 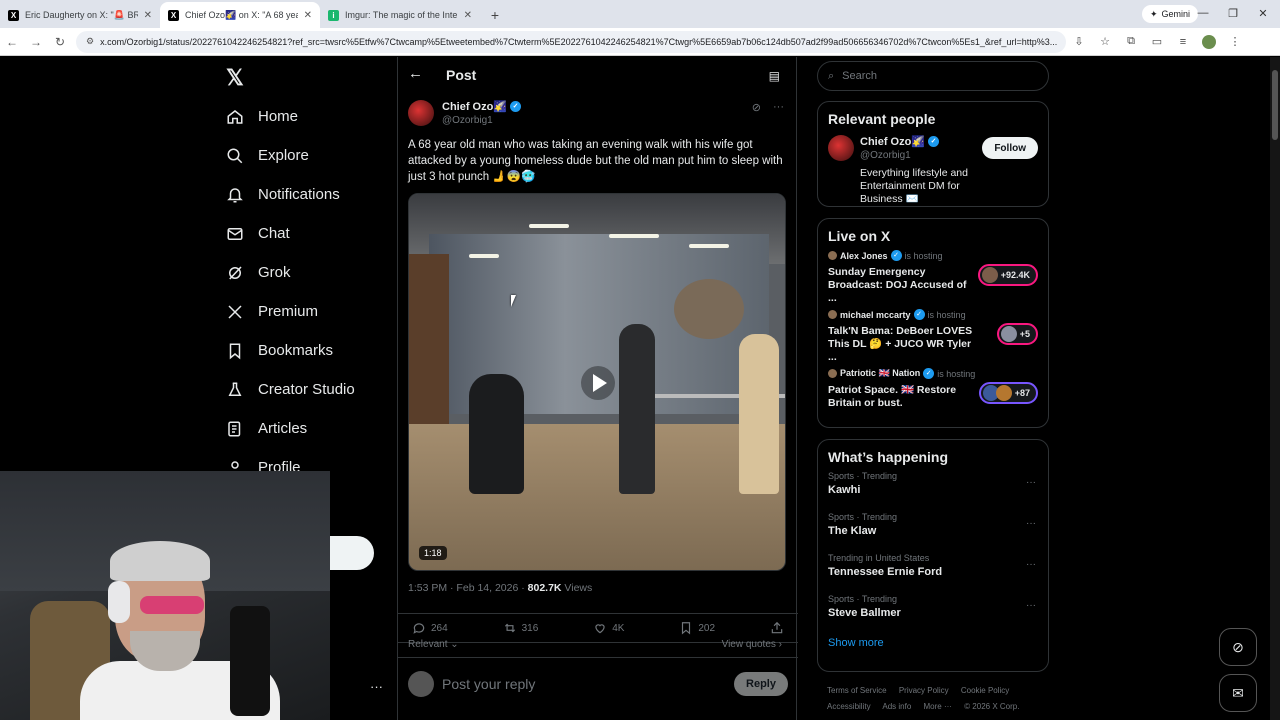 I want to click on browser-tab-1: X Eric Daugherty on X: "🚨 BREAKING ✕, so click(x=80, y=15).